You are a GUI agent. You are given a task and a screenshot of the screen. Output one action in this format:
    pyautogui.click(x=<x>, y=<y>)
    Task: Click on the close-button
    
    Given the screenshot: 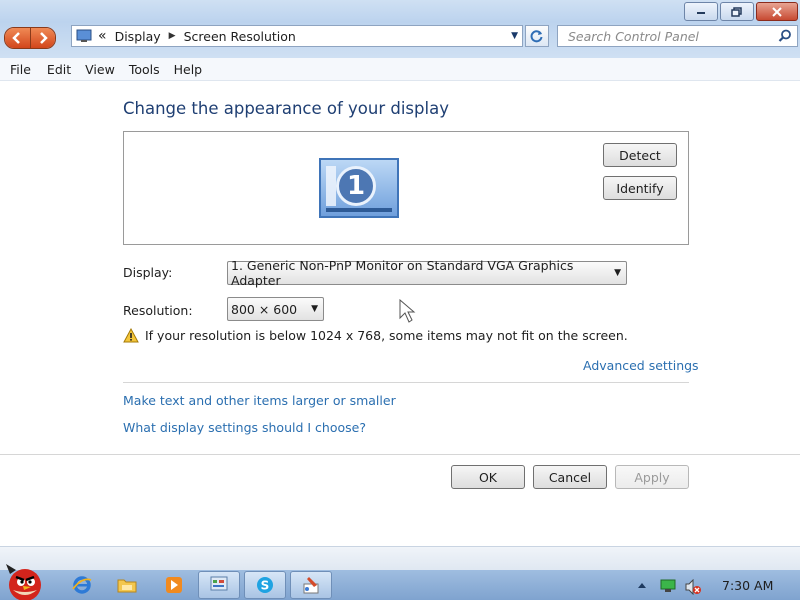 What is the action you would take?
    pyautogui.click(x=777, y=11)
    